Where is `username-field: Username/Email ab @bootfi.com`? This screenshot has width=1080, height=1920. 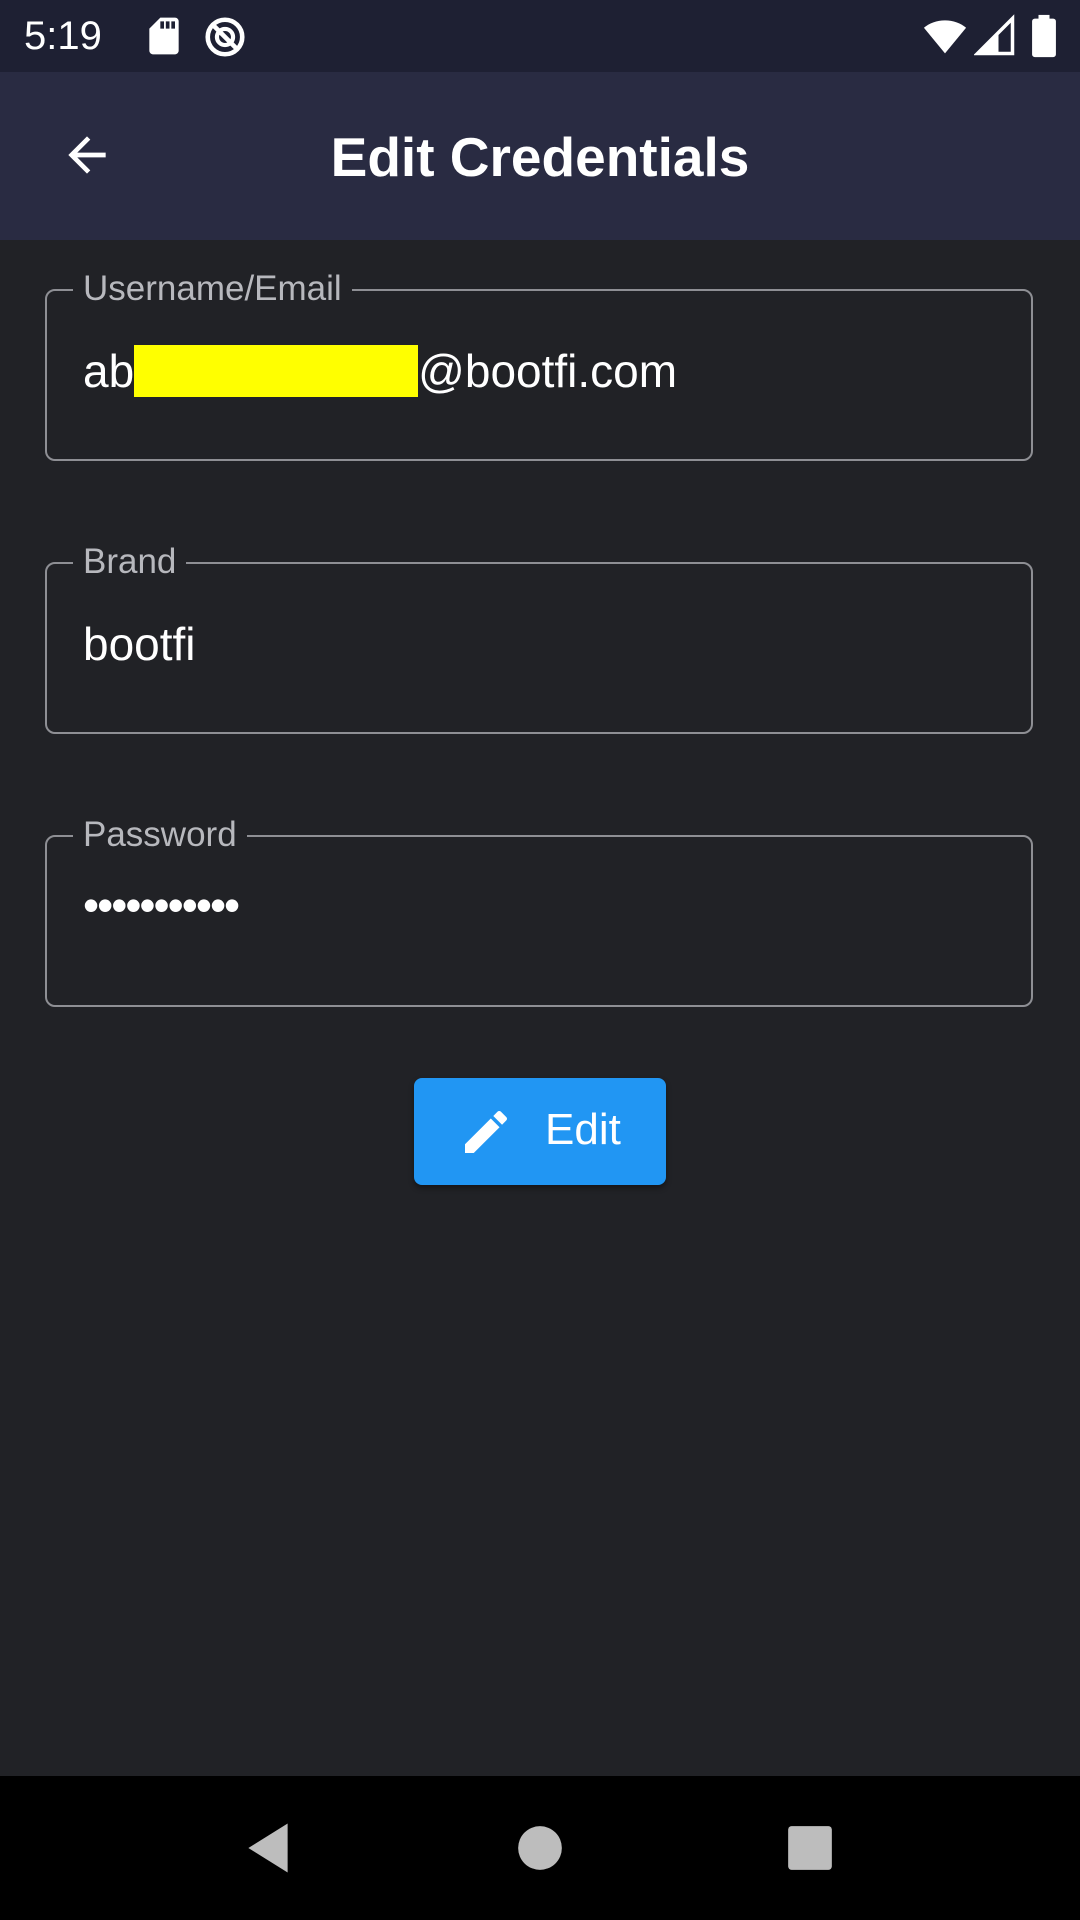
username-field: Username/Email ab @bootfi.com is located at coordinates (539, 365).